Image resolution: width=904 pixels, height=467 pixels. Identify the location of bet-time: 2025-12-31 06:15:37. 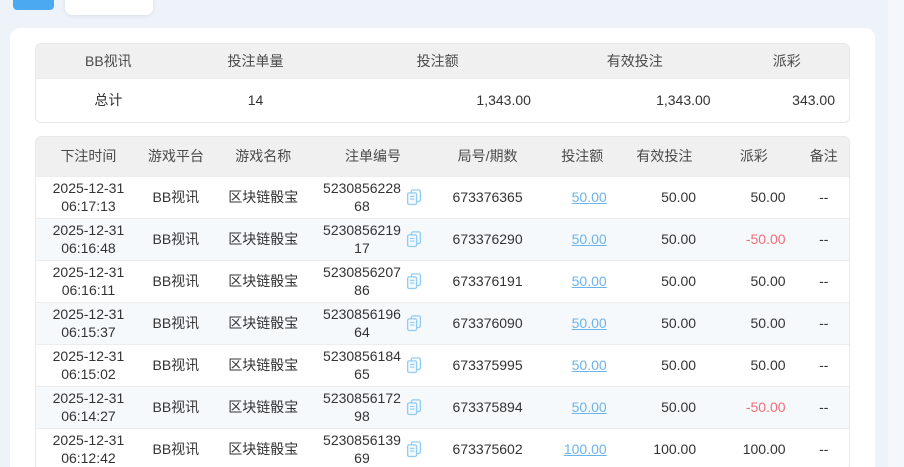
(88, 322).